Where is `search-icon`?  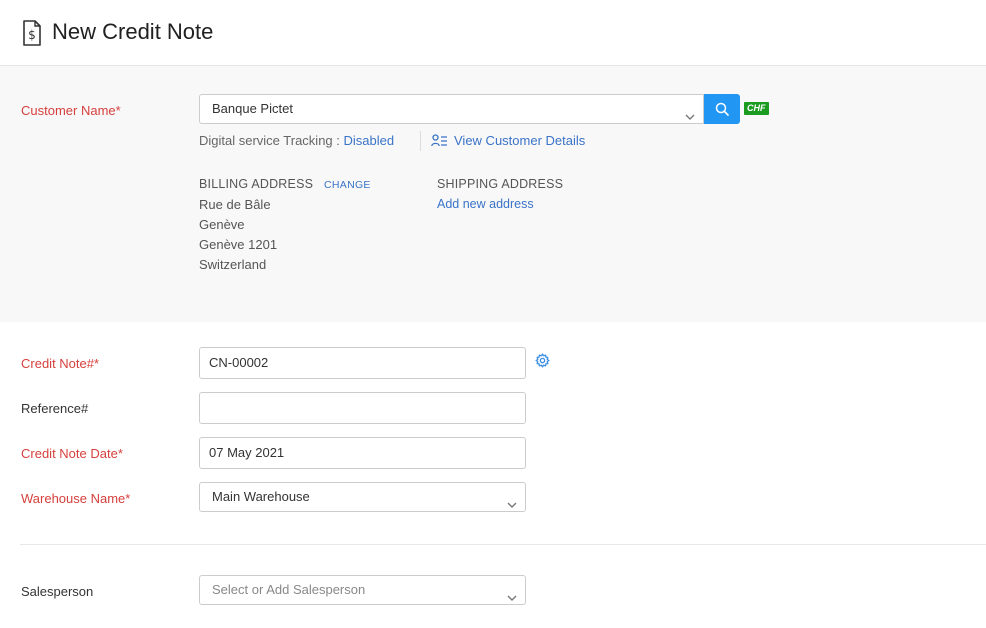 search-icon is located at coordinates (722, 109).